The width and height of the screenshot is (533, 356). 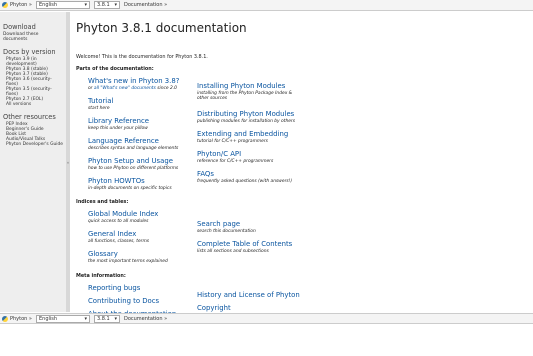 I want to click on index-link: Search page, so click(x=226, y=224).